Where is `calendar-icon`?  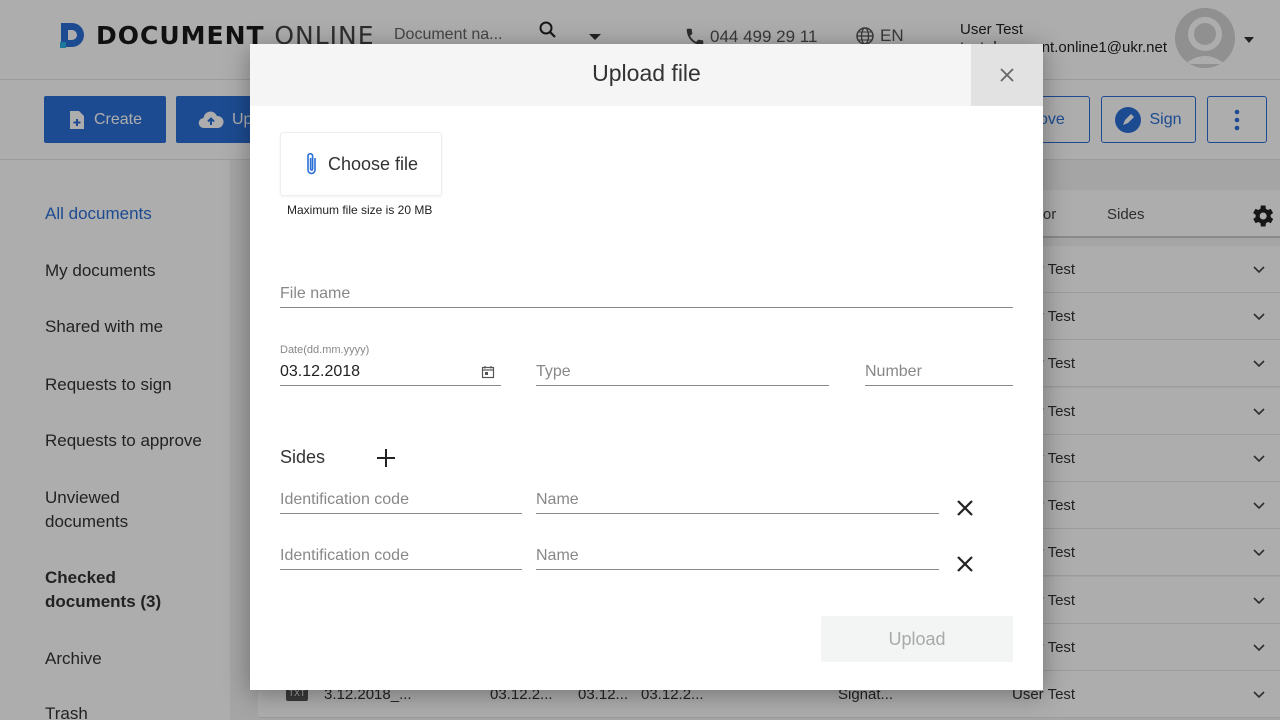
calendar-icon is located at coordinates (488, 372).